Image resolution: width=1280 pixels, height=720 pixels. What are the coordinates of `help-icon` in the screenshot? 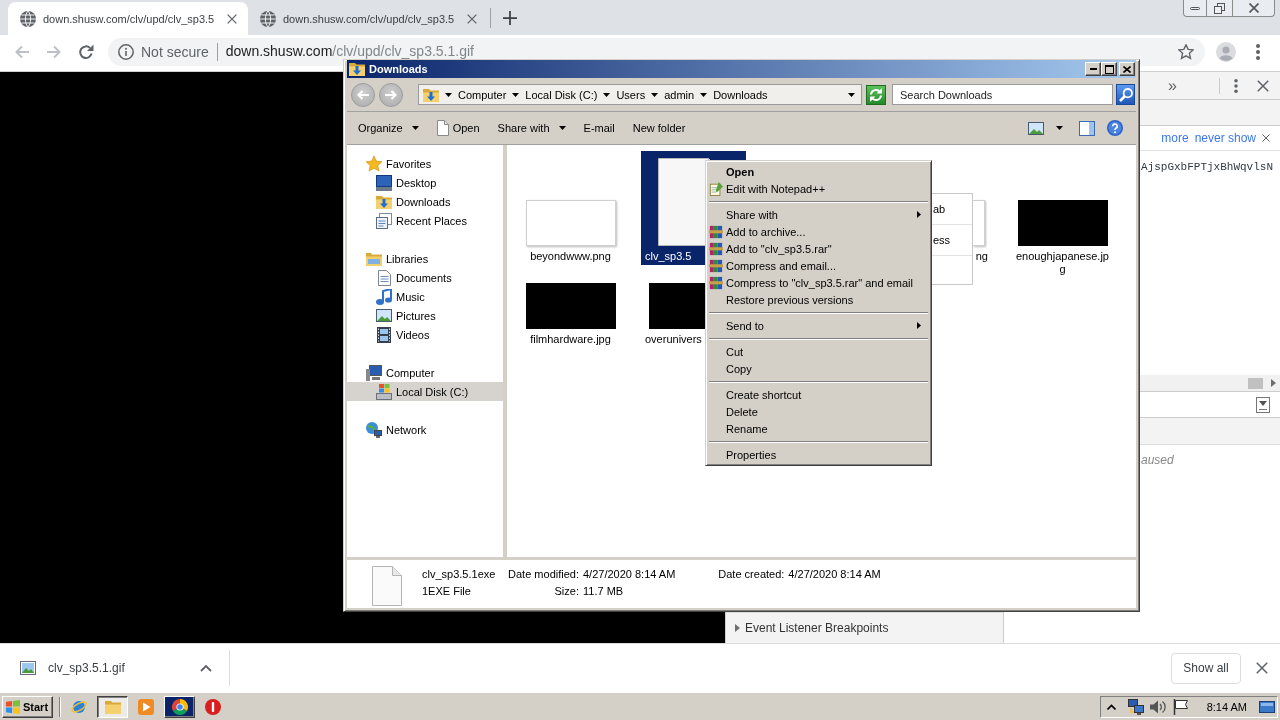 It's located at (1115, 128).